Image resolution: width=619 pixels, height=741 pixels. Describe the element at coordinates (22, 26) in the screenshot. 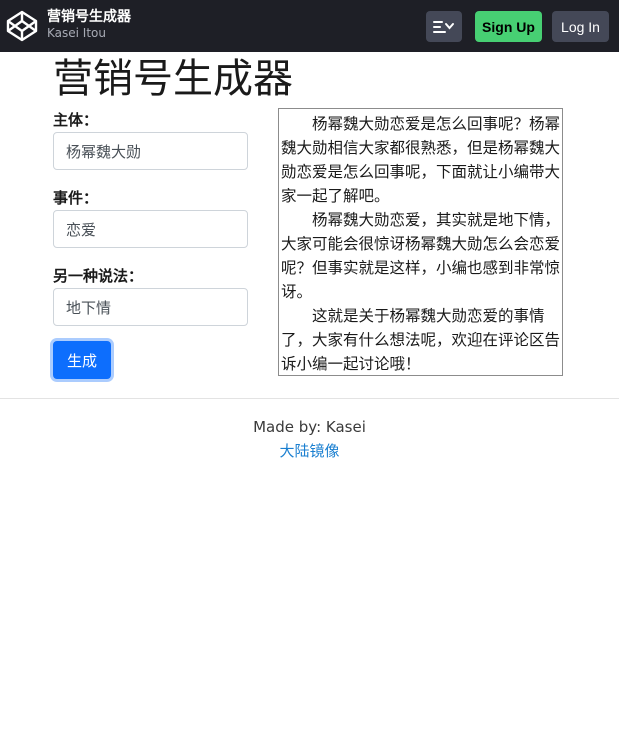

I see `codepen-logo-icon` at that location.